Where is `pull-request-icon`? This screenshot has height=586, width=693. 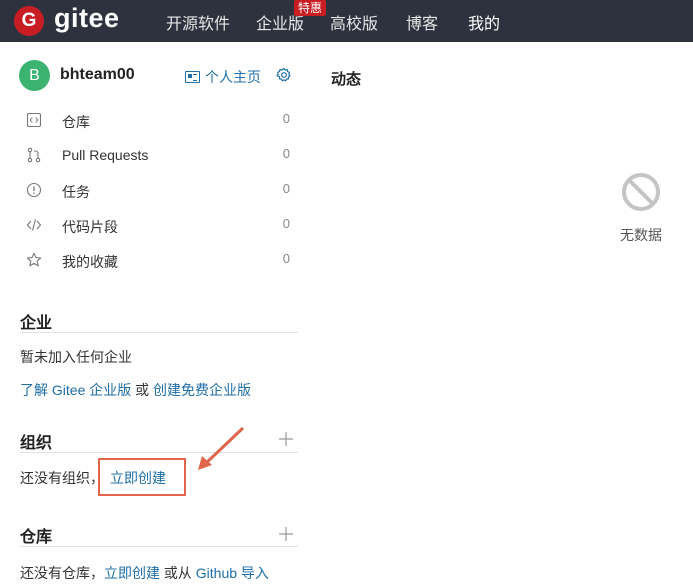
pull-request-icon is located at coordinates (34, 155).